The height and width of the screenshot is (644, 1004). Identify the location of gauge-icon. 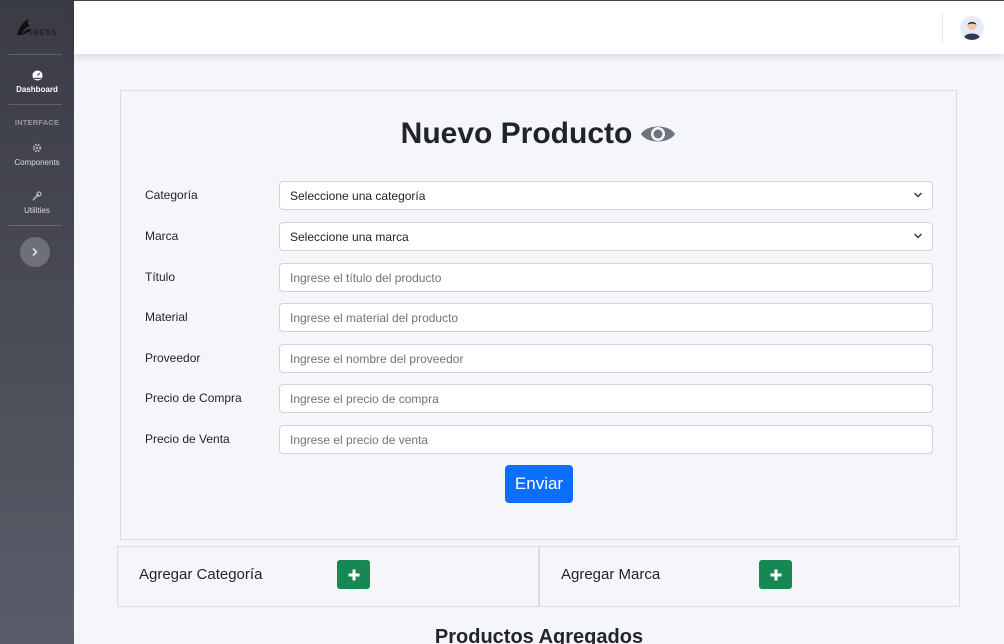
(37, 75).